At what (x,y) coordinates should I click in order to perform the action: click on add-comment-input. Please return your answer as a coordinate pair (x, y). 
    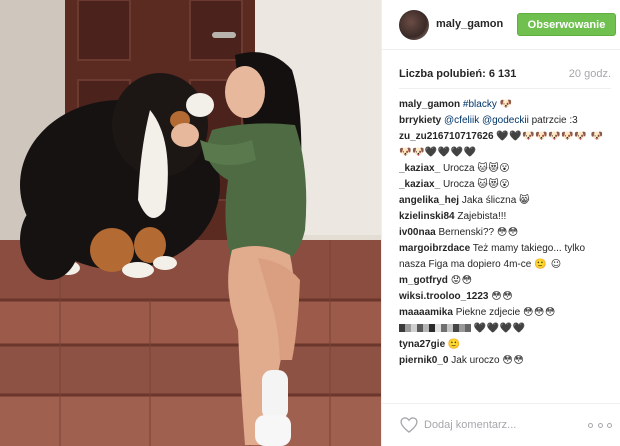
    Looking at the image, I should click on (494, 425).